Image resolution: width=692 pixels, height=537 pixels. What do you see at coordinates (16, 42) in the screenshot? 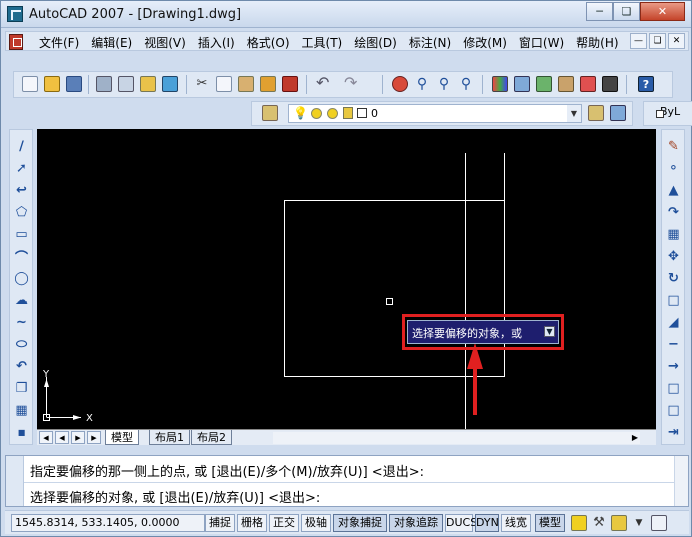
I see `drawing-doc-icon` at bounding box center [16, 42].